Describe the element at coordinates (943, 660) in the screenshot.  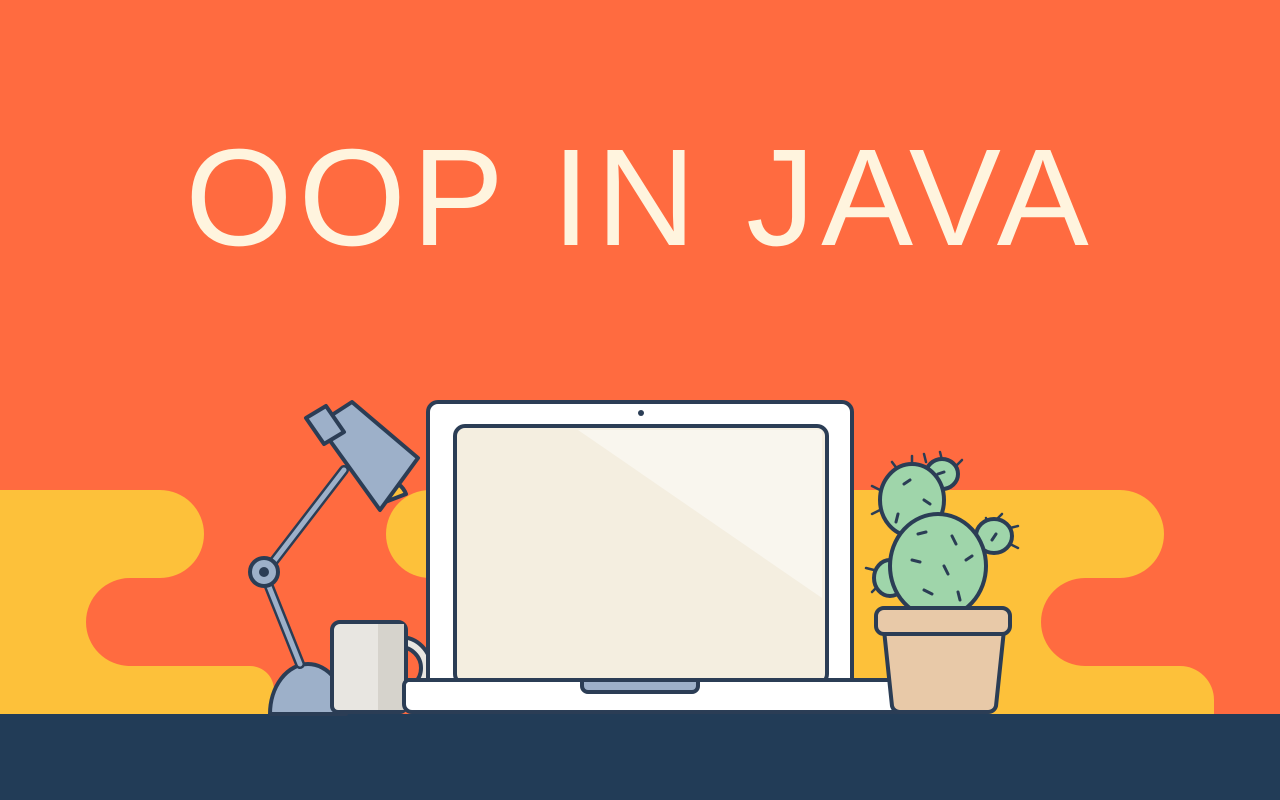
I see `plant-pot-icon` at that location.